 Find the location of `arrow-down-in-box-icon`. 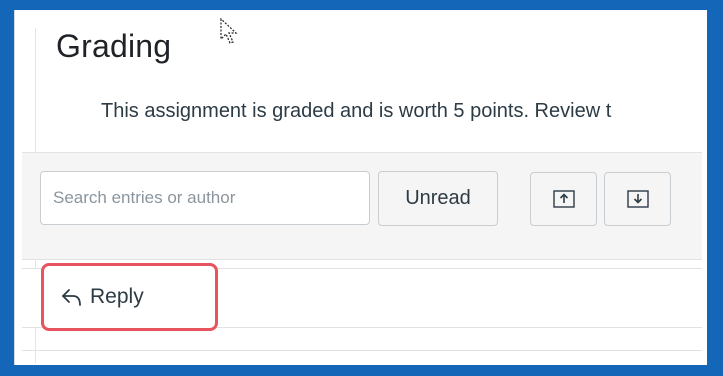

arrow-down-in-box-icon is located at coordinates (637, 199).